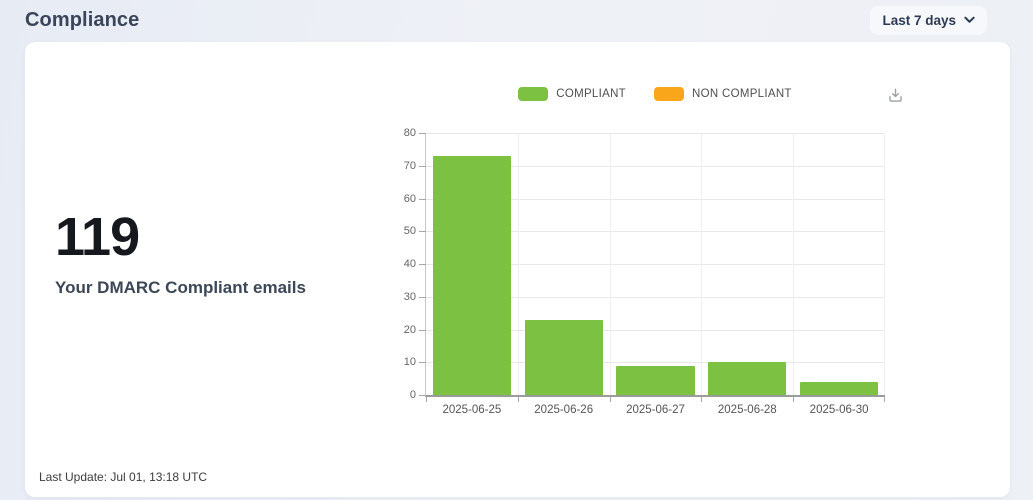 This screenshot has width=1033, height=500. What do you see at coordinates (919, 20) in the screenshot?
I see `date-range-label: Last 7 days` at bounding box center [919, 20].